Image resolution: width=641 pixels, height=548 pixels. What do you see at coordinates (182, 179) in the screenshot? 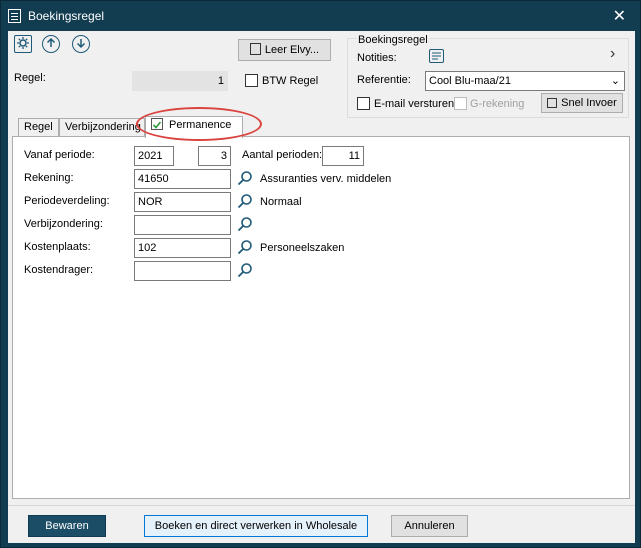
I see `rekening-field: 41650` at bounding box center [182, 179].